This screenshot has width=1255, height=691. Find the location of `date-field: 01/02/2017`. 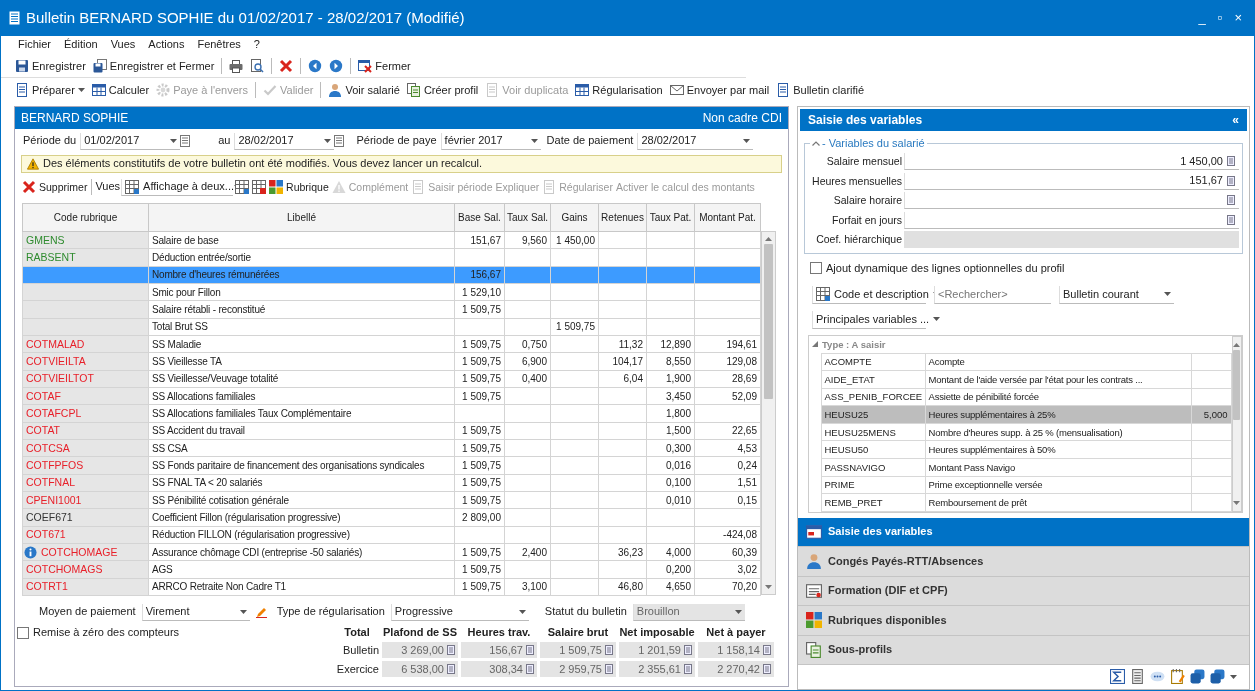

date-field: 01/02/2017 is located at coordinates (130, 141).